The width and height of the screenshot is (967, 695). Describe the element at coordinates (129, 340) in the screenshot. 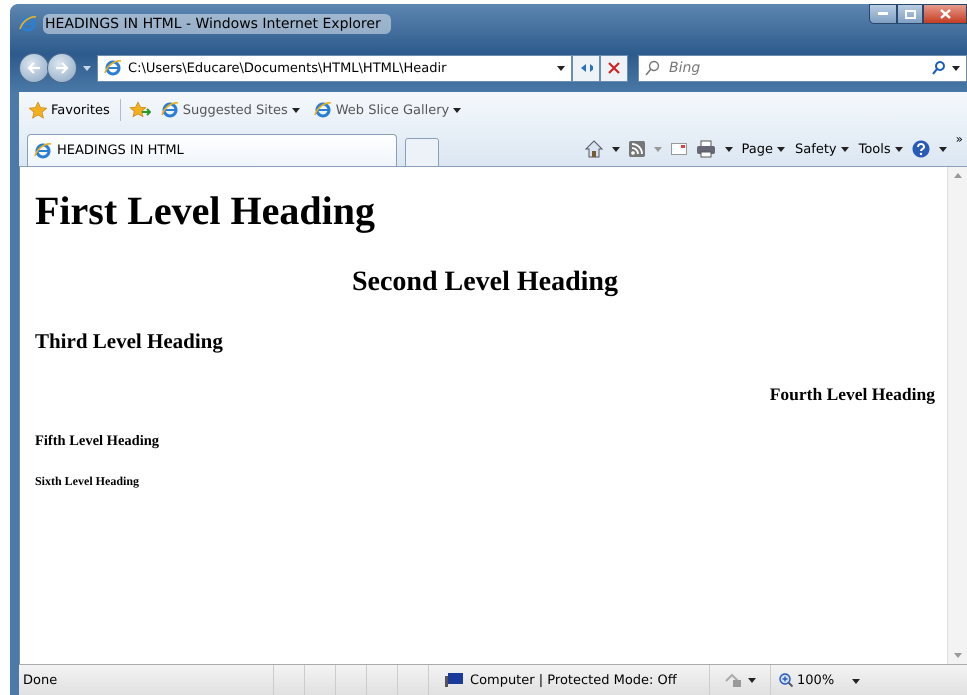

I see `page-heading: Third Level Heading` at that location.